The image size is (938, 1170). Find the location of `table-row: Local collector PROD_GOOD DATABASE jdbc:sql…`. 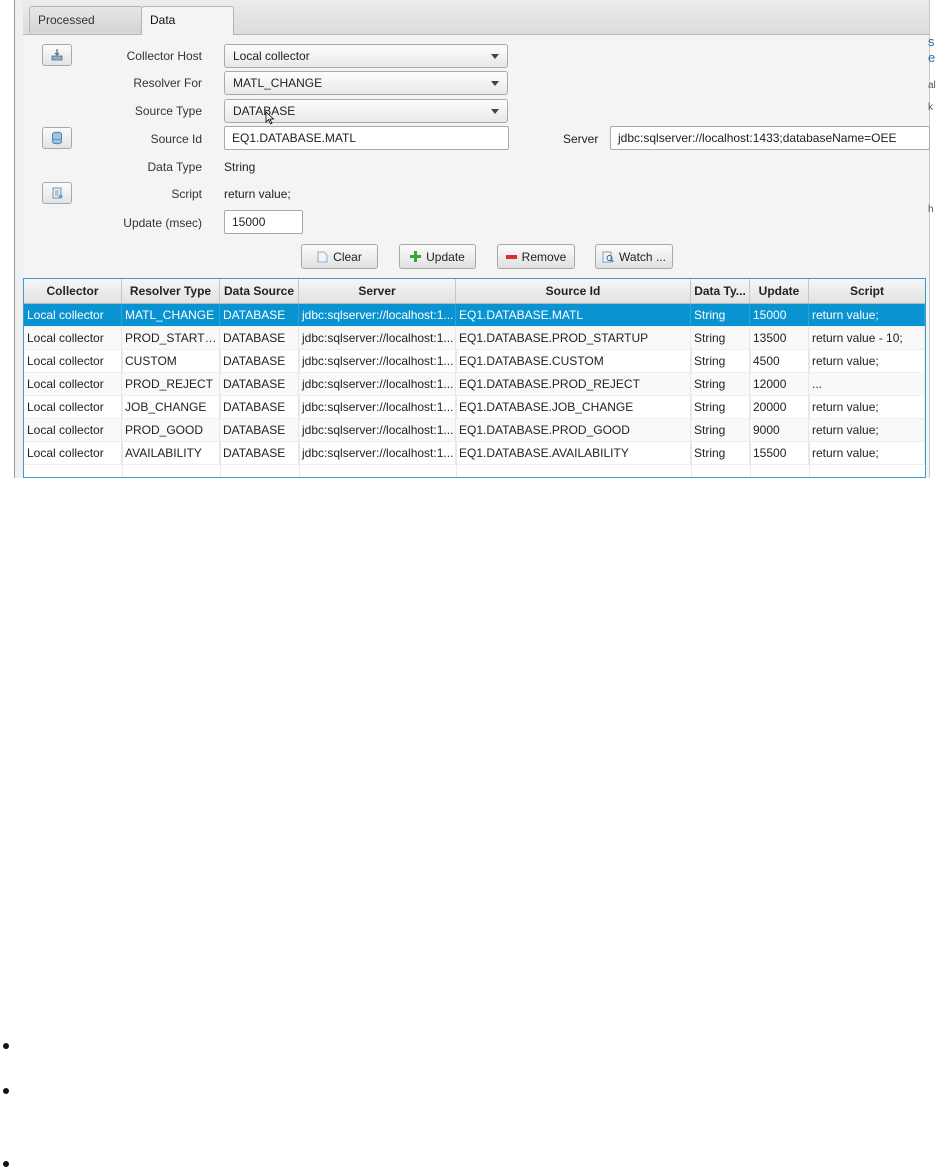

table-row: Local collector PROD_GOOD DATABASE jdbc:sql… is located at coordinates (474, 430).